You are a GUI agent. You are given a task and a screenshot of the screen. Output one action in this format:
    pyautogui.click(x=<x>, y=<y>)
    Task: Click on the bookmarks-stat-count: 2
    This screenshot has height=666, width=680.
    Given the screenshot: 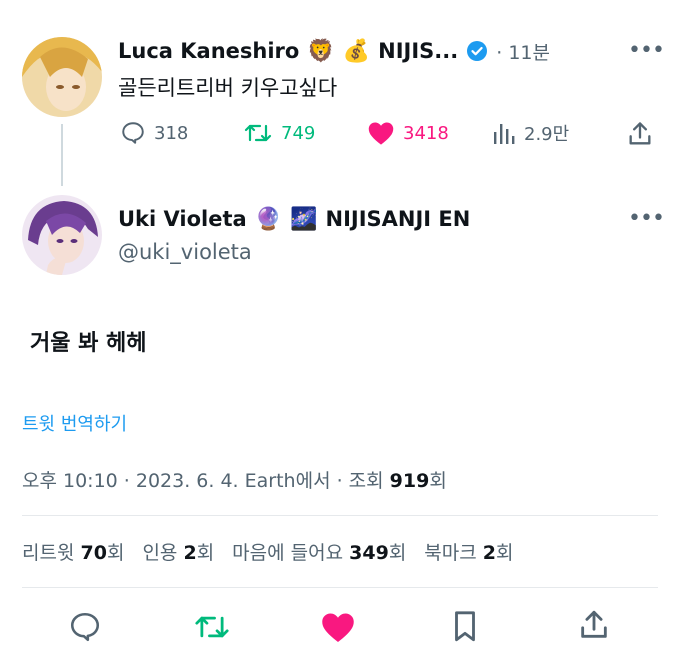 What is the action you would take?
    pyautogui.click(x=489, y=553)
    